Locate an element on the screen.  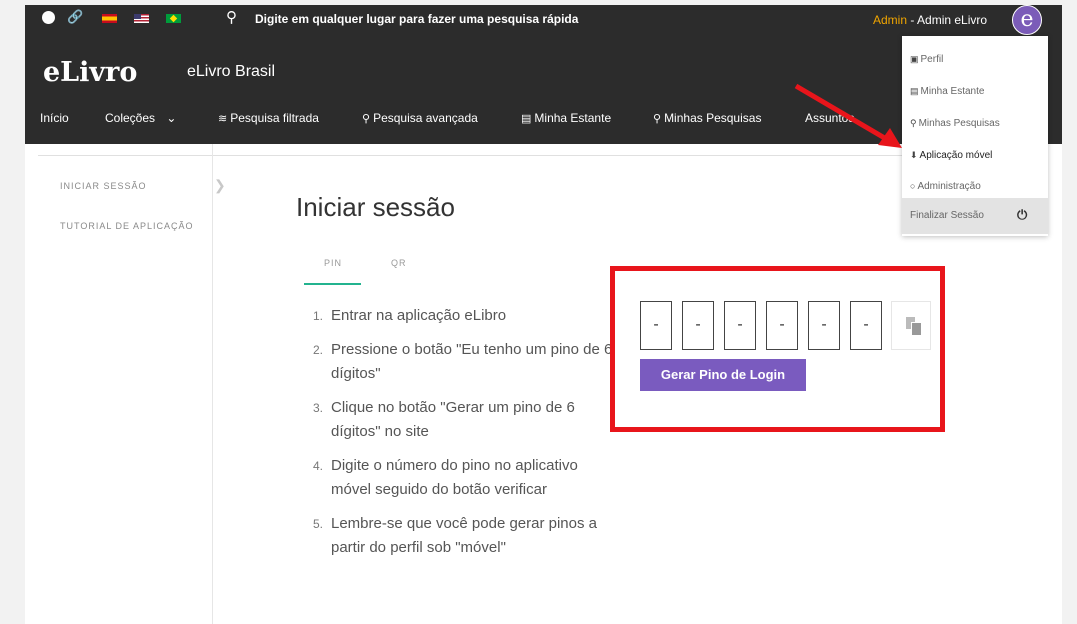
settings-icon: ○ is located at coordinates (913, 186).